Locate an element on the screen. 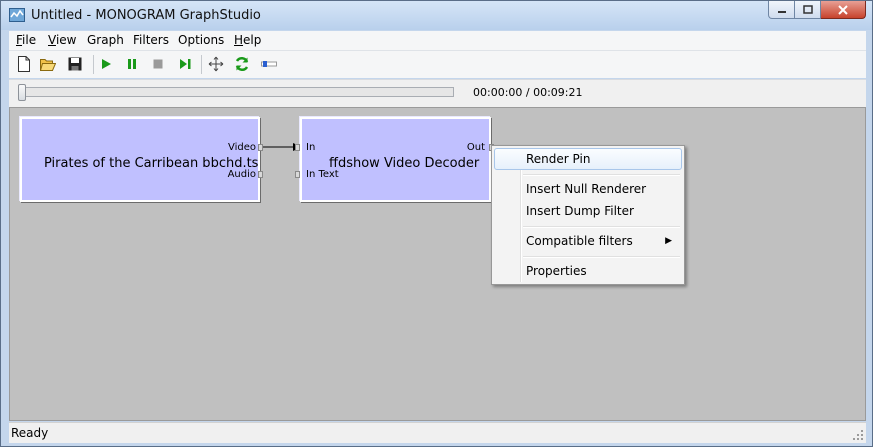 This screenshot has height=447, width=873. status-text: Ready is located at coordinates (30, 433).